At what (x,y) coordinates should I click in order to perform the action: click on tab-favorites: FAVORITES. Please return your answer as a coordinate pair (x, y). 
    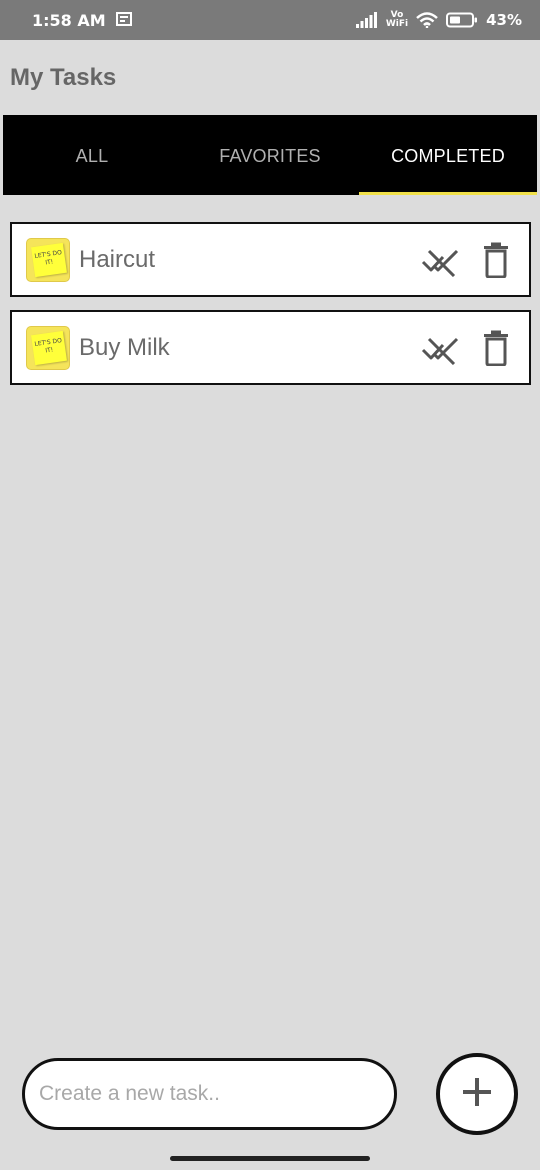
    Looking at the image, I should click on (270, 155).